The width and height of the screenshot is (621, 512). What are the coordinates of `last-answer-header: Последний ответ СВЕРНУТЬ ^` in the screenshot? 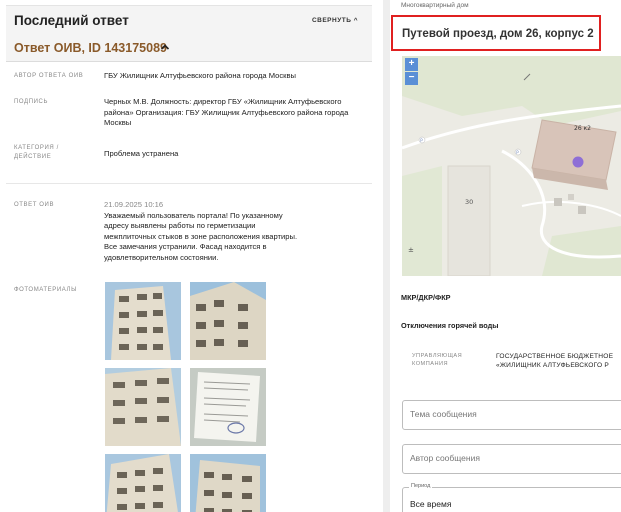 It's located at (189, 20).